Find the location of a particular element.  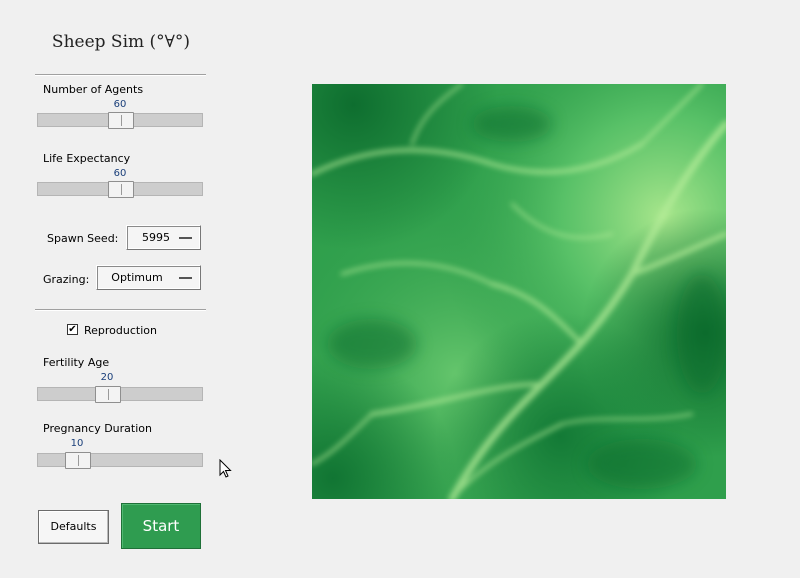

grazing-value: Optimum is located at coordinates (137, 277).